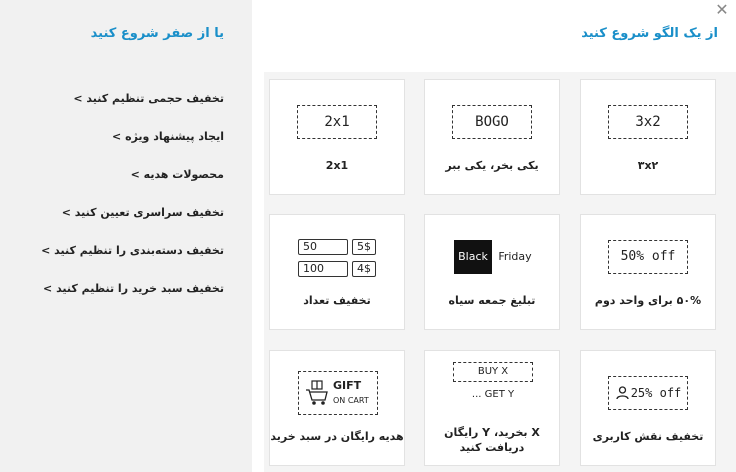  I want to click on category-discount-link: تخفیف دسته‌بندی را تنظیم کنید >, so click(132, 250).